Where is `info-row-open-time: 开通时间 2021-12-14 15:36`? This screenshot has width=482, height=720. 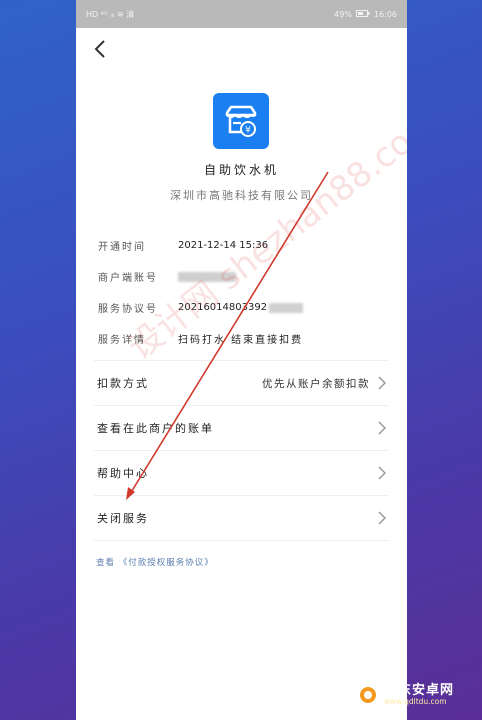
info-row-open-time: 开通时间 2021-12-14 15:36 is located at coordinates (243, 245).